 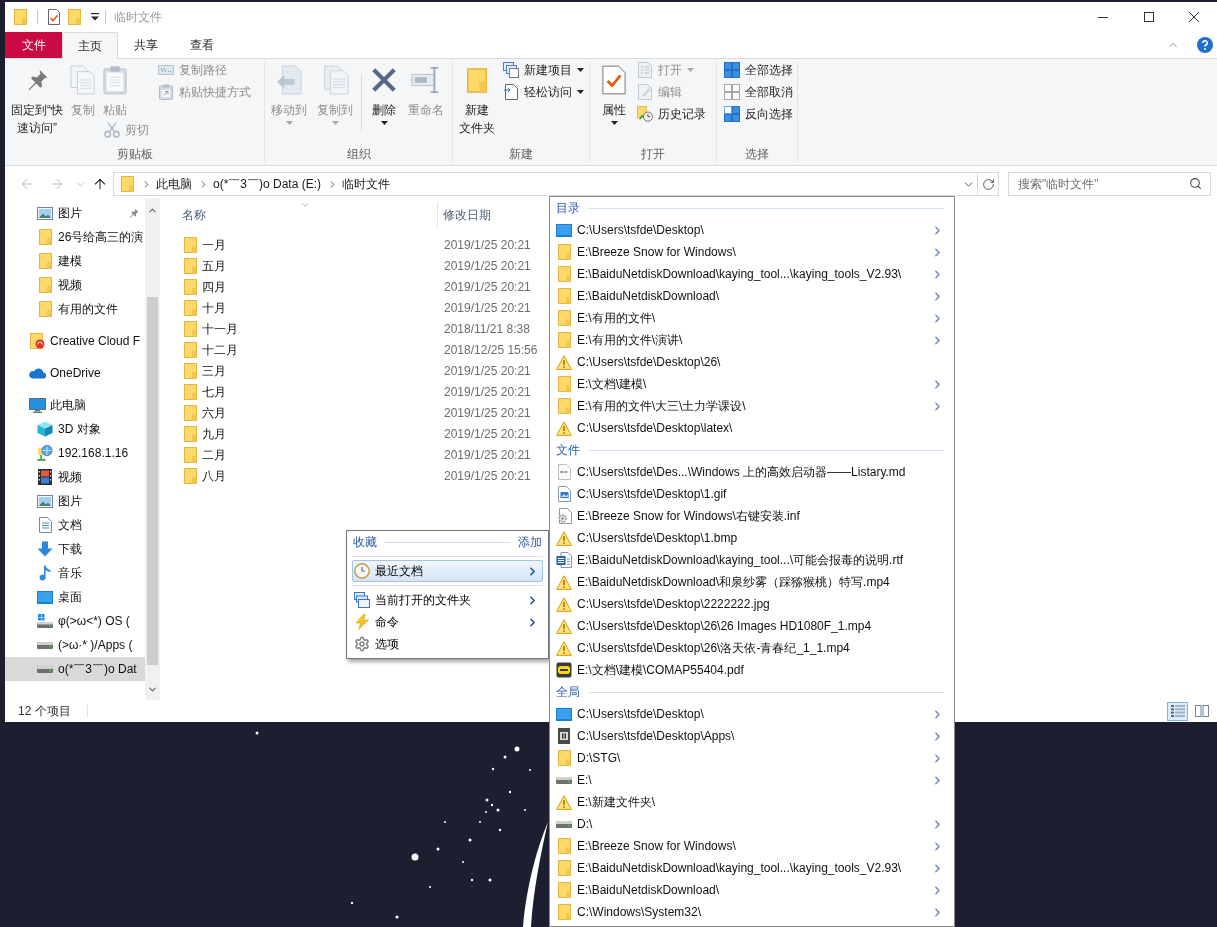 What do you see at coordinates (543, 92) in the screenshot?
I see `ribbon-button: 轻松访问` at bounding box center [543, 92].